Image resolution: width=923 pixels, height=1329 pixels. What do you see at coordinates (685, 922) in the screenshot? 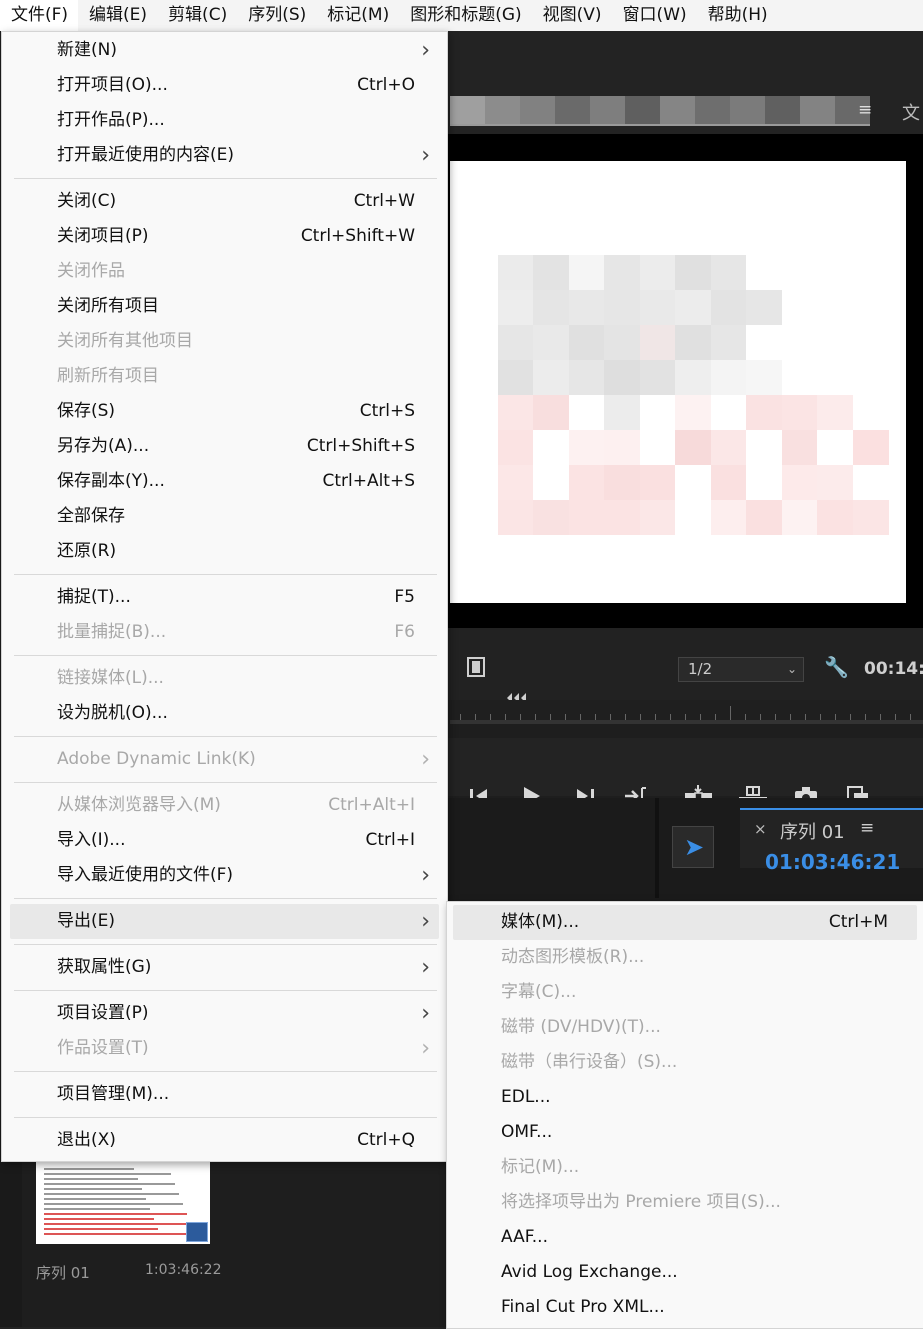
I see `menu-item: 媒体(M)... Ctrl+M` at bounding box center [685, 922].